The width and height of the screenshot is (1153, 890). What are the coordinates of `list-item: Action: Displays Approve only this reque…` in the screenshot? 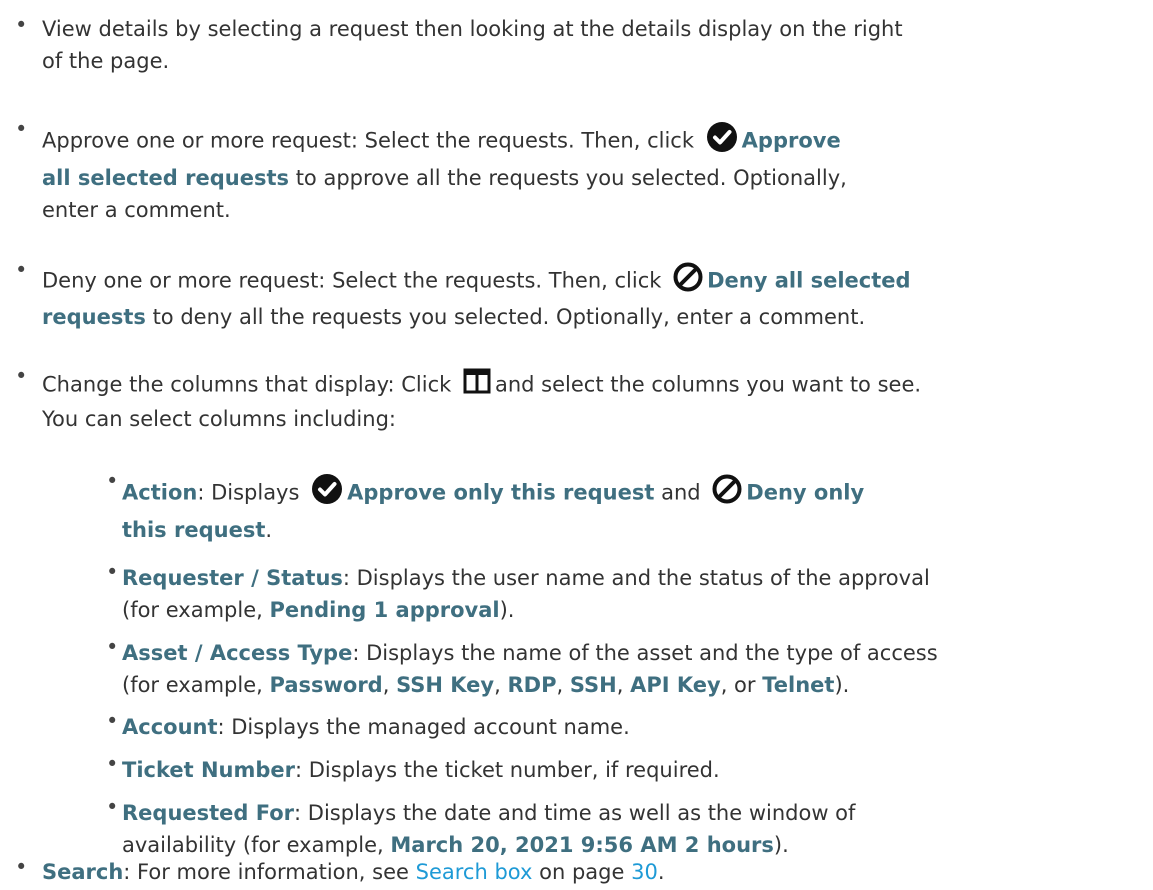 It's located at (493, 509).